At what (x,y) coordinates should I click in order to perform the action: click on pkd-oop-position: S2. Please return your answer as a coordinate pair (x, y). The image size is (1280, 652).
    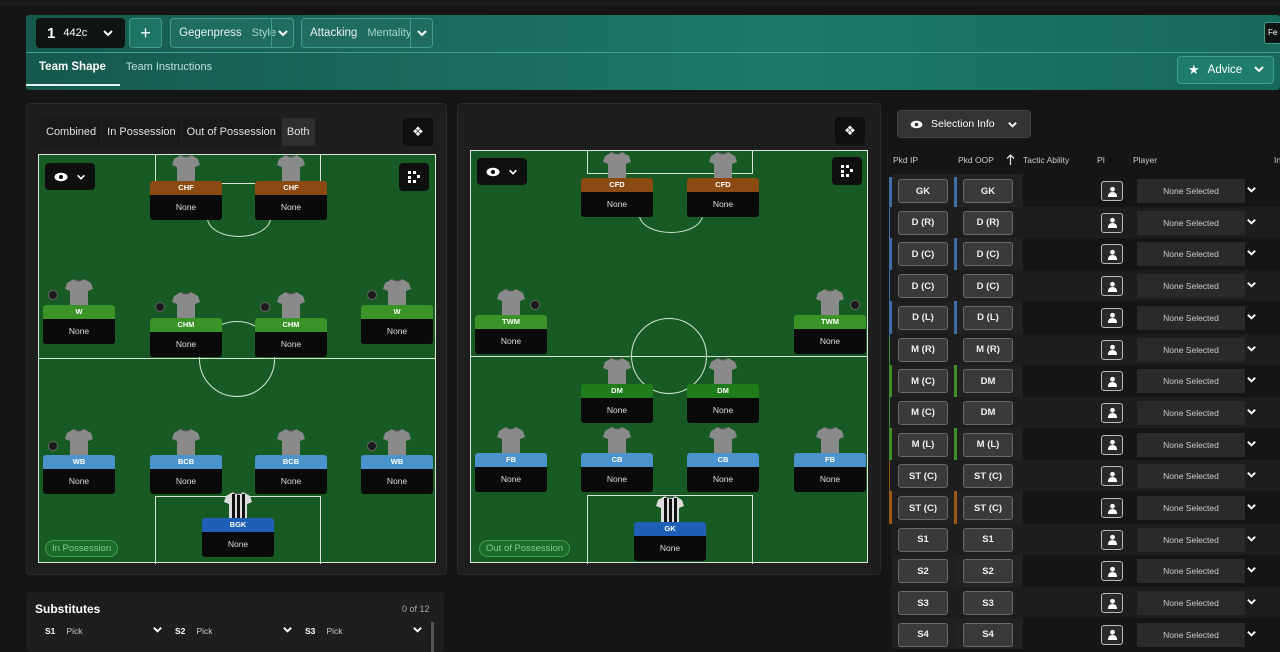
    Looking at the image, I should click on (988, 571).